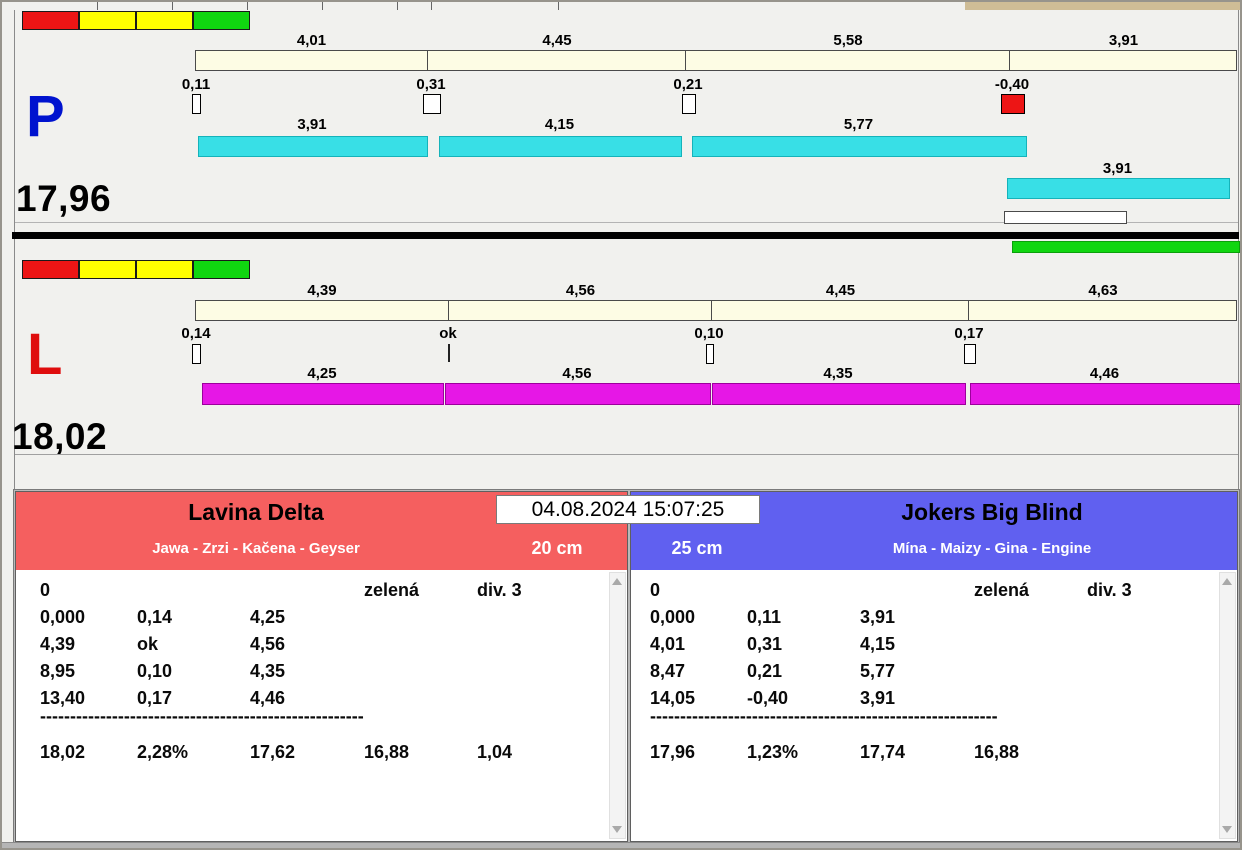 The width and height of the screenshot is (1242, 850). I want to click on reaction-time-label: 0,17, so click(969, 333).